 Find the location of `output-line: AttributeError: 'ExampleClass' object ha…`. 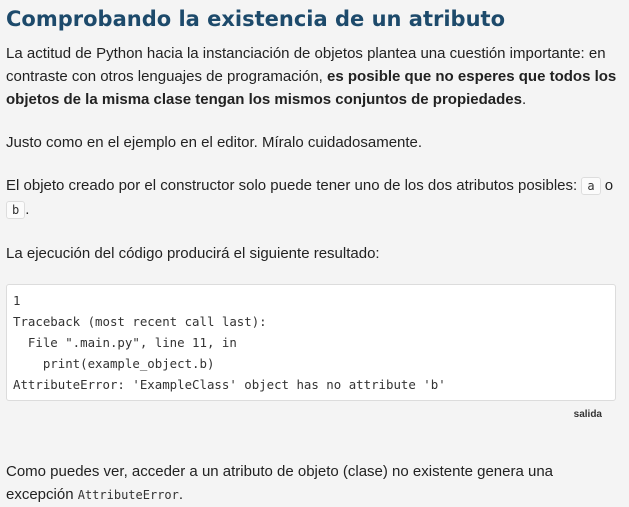

output-line: AttributeError: 'ExampleClass' object ha… is located at coordinates (229, 384).